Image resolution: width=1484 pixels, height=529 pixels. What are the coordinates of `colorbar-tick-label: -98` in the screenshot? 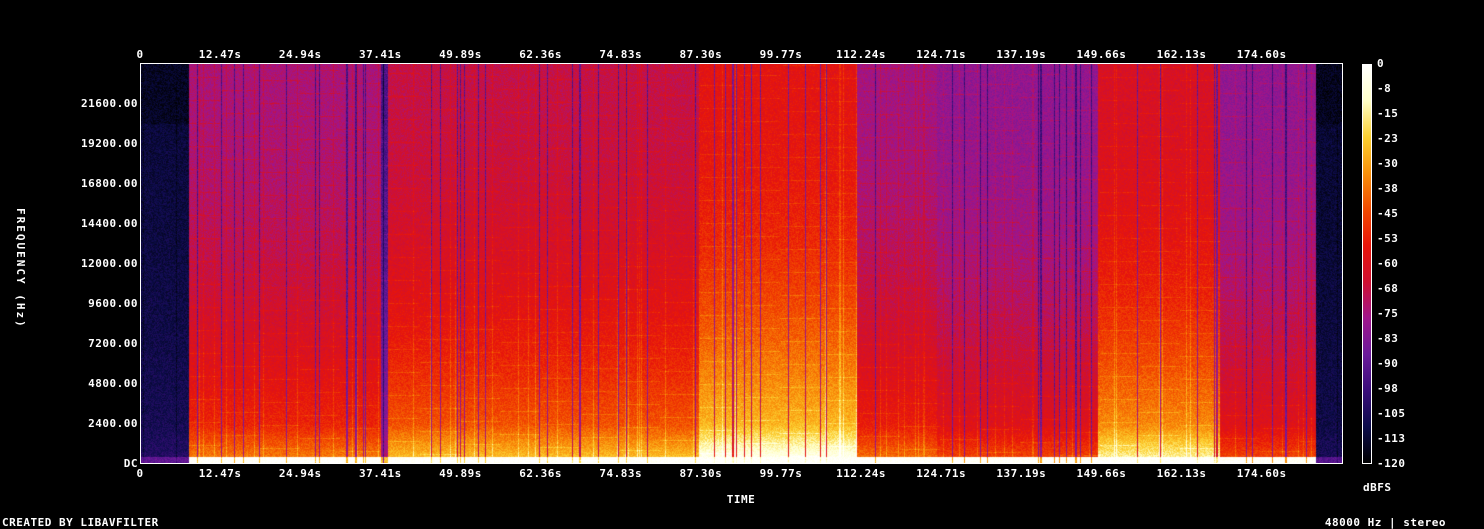 It's located at (1388, 388).